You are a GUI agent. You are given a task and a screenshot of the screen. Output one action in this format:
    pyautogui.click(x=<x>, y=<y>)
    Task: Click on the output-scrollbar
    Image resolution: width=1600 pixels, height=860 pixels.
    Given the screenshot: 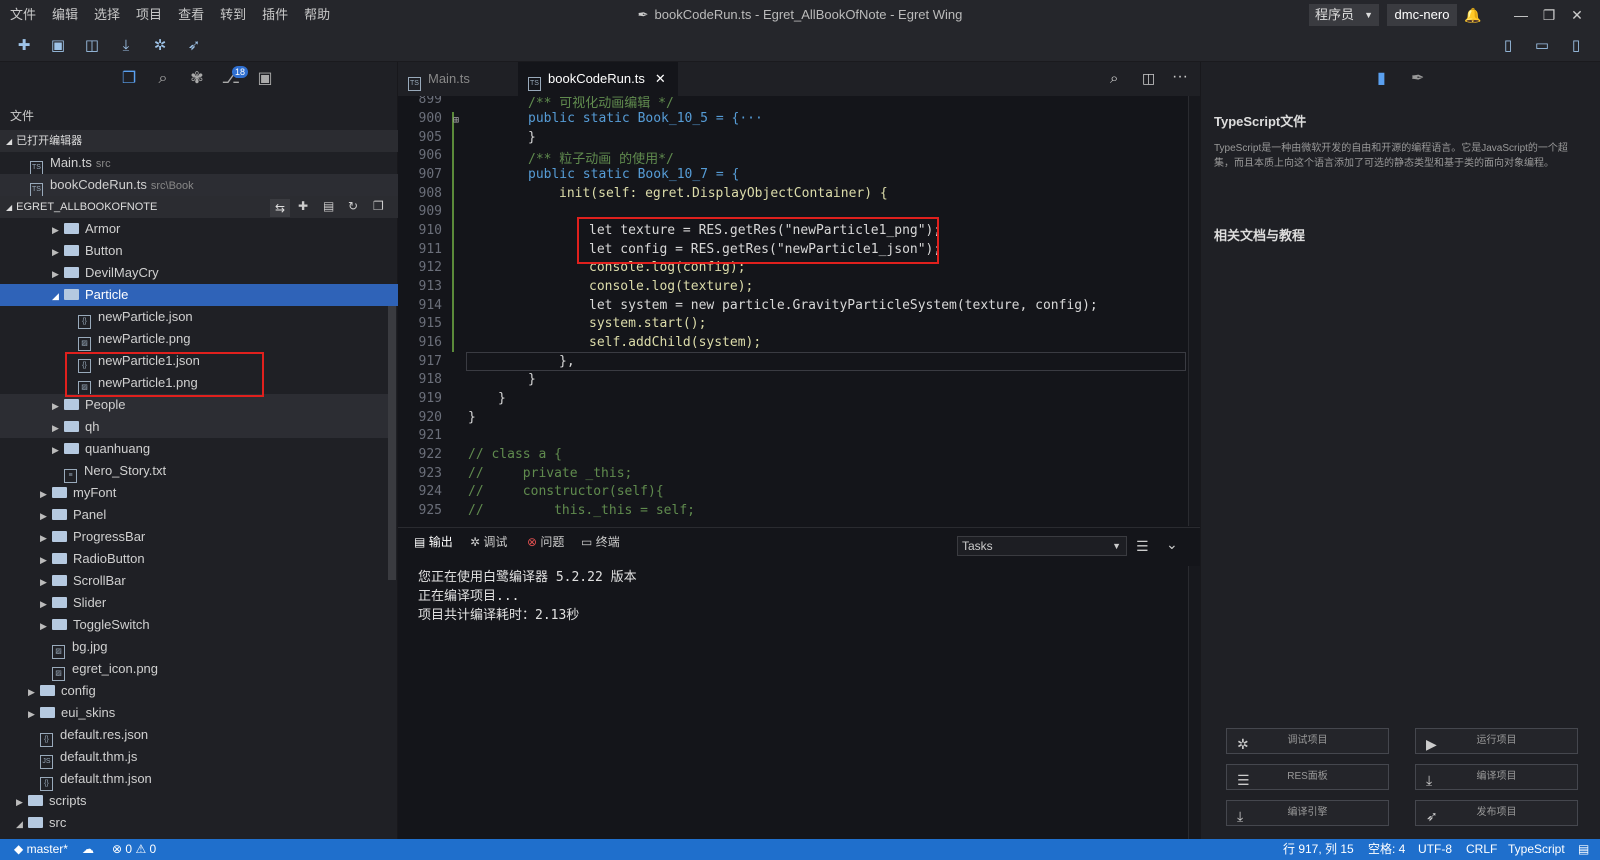 What is the action you would take?
    pyautogui.click(x=1194, y=702)
    